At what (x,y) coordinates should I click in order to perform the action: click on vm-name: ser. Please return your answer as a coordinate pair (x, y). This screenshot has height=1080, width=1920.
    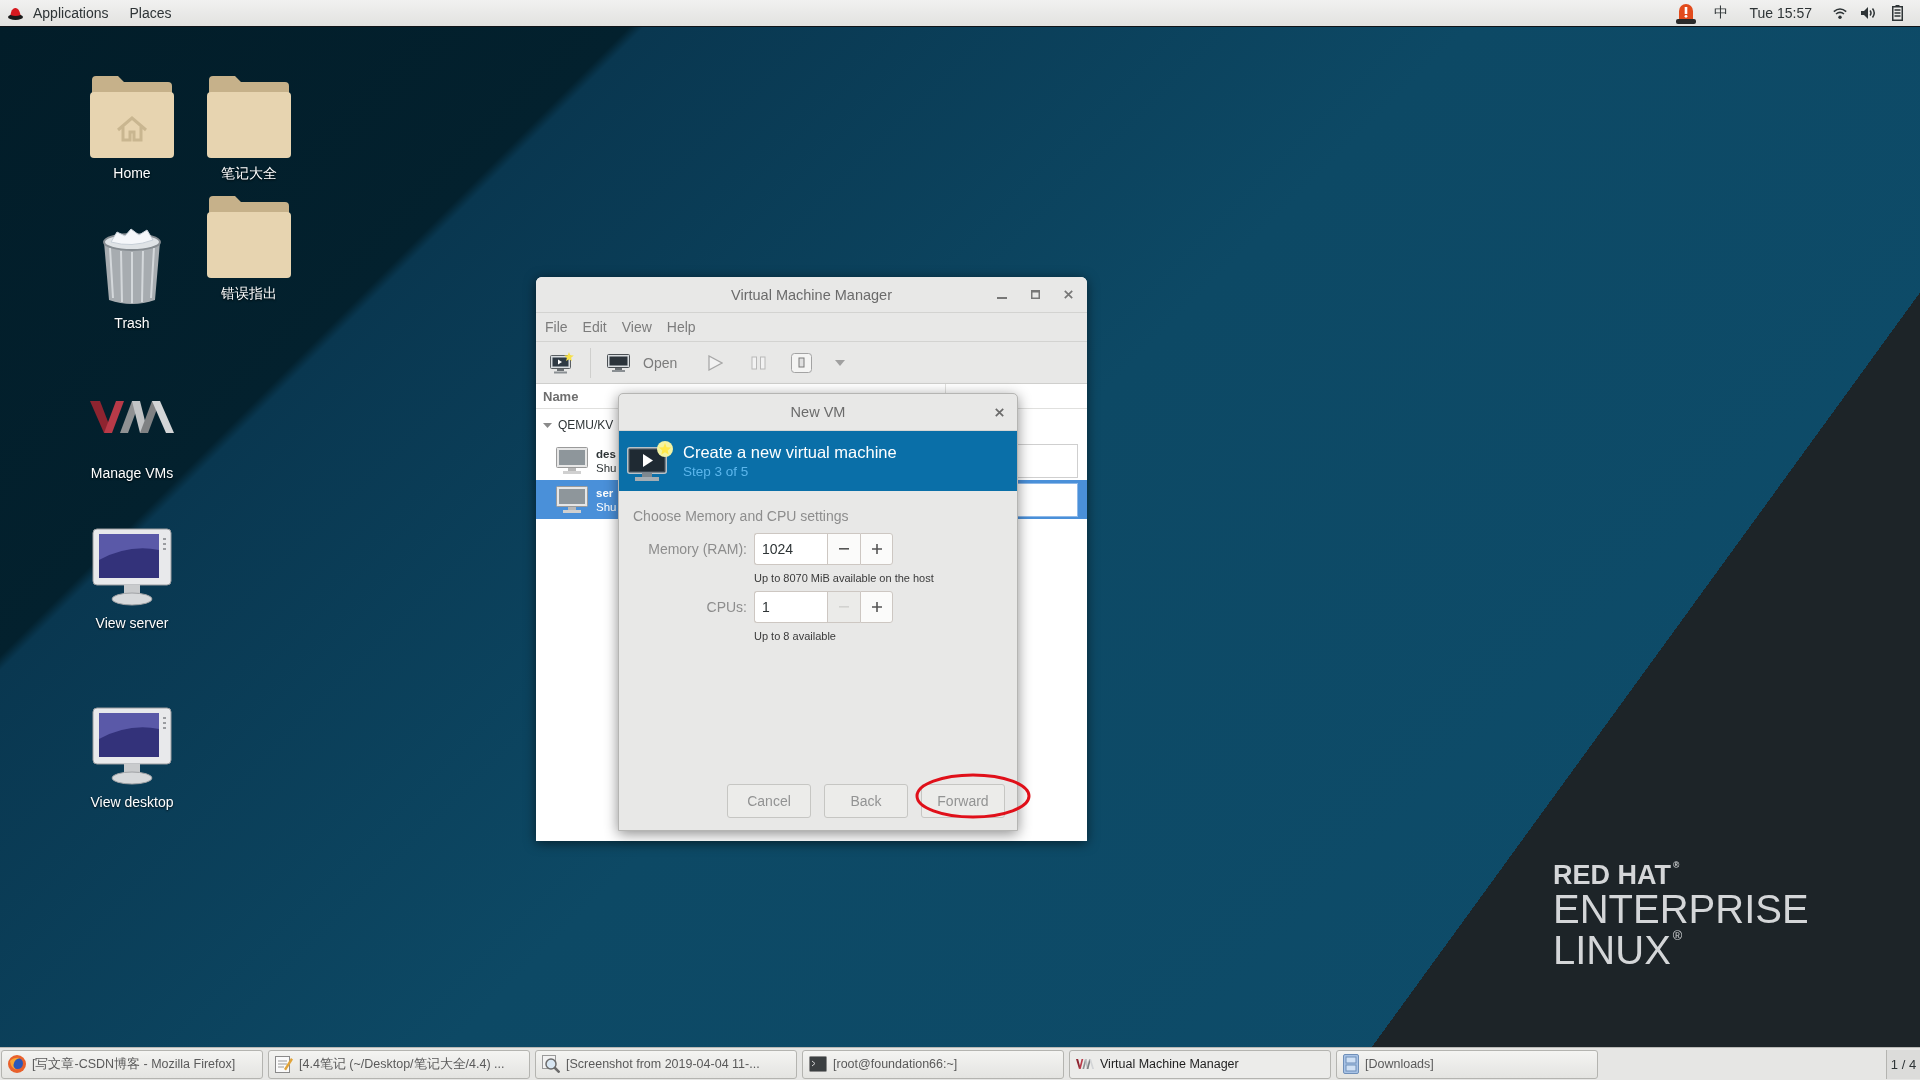
    Looking at the image, I should click on (605, 492).